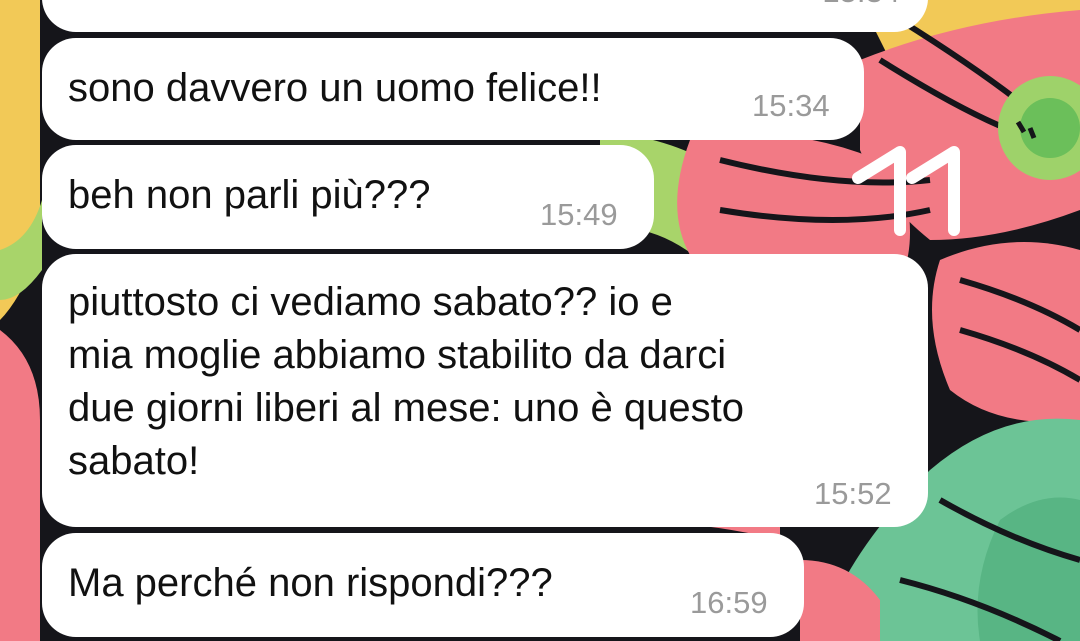  What do you see at coordinates (906, 191) in the screenshot?
I see `handwritten-number-annotation` at bounding box center [906, 191].